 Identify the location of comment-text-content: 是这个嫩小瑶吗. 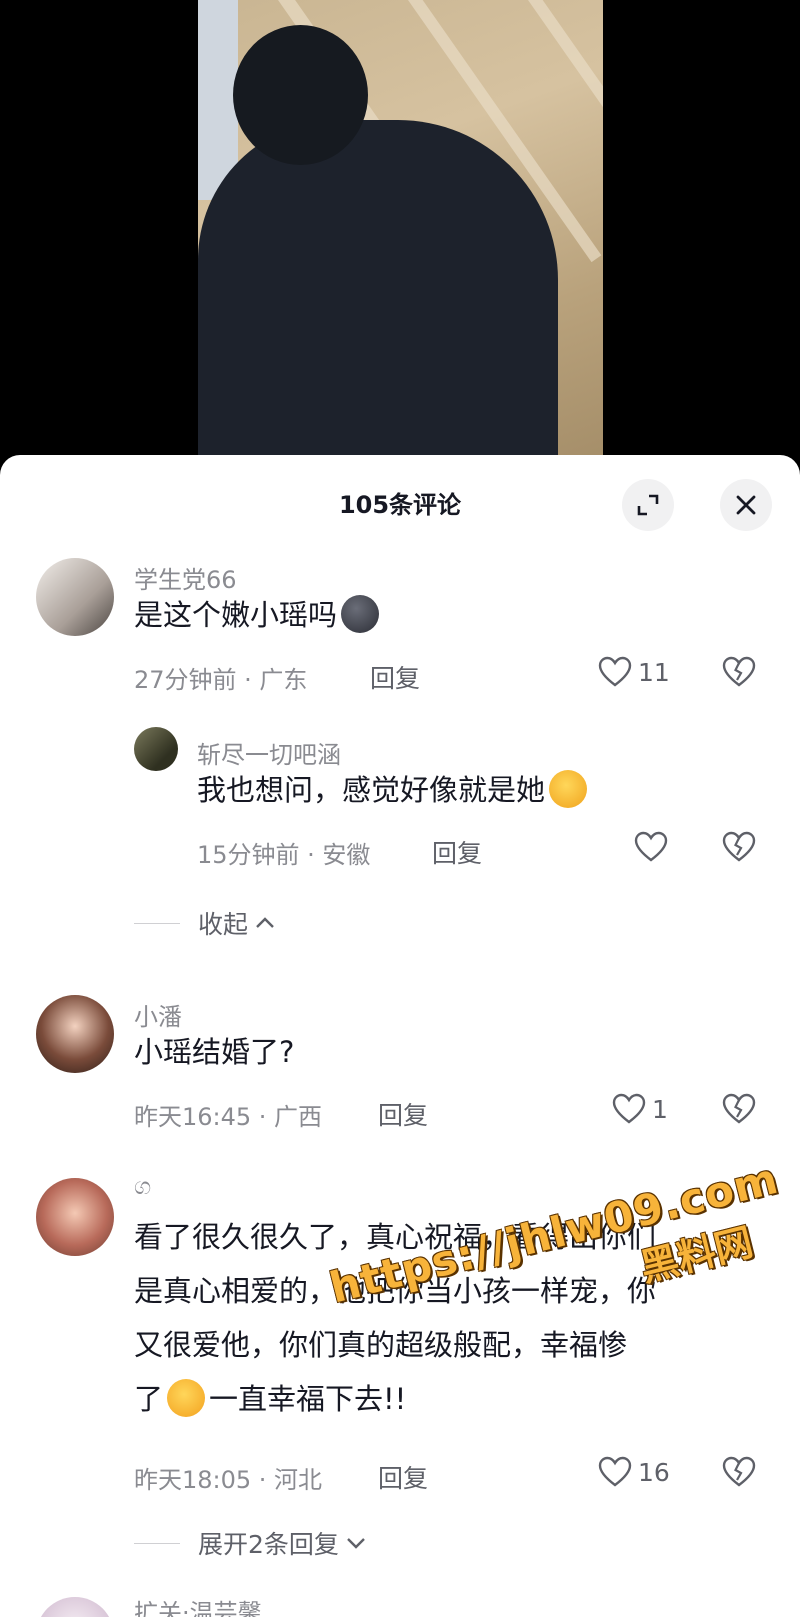
(236, 615).